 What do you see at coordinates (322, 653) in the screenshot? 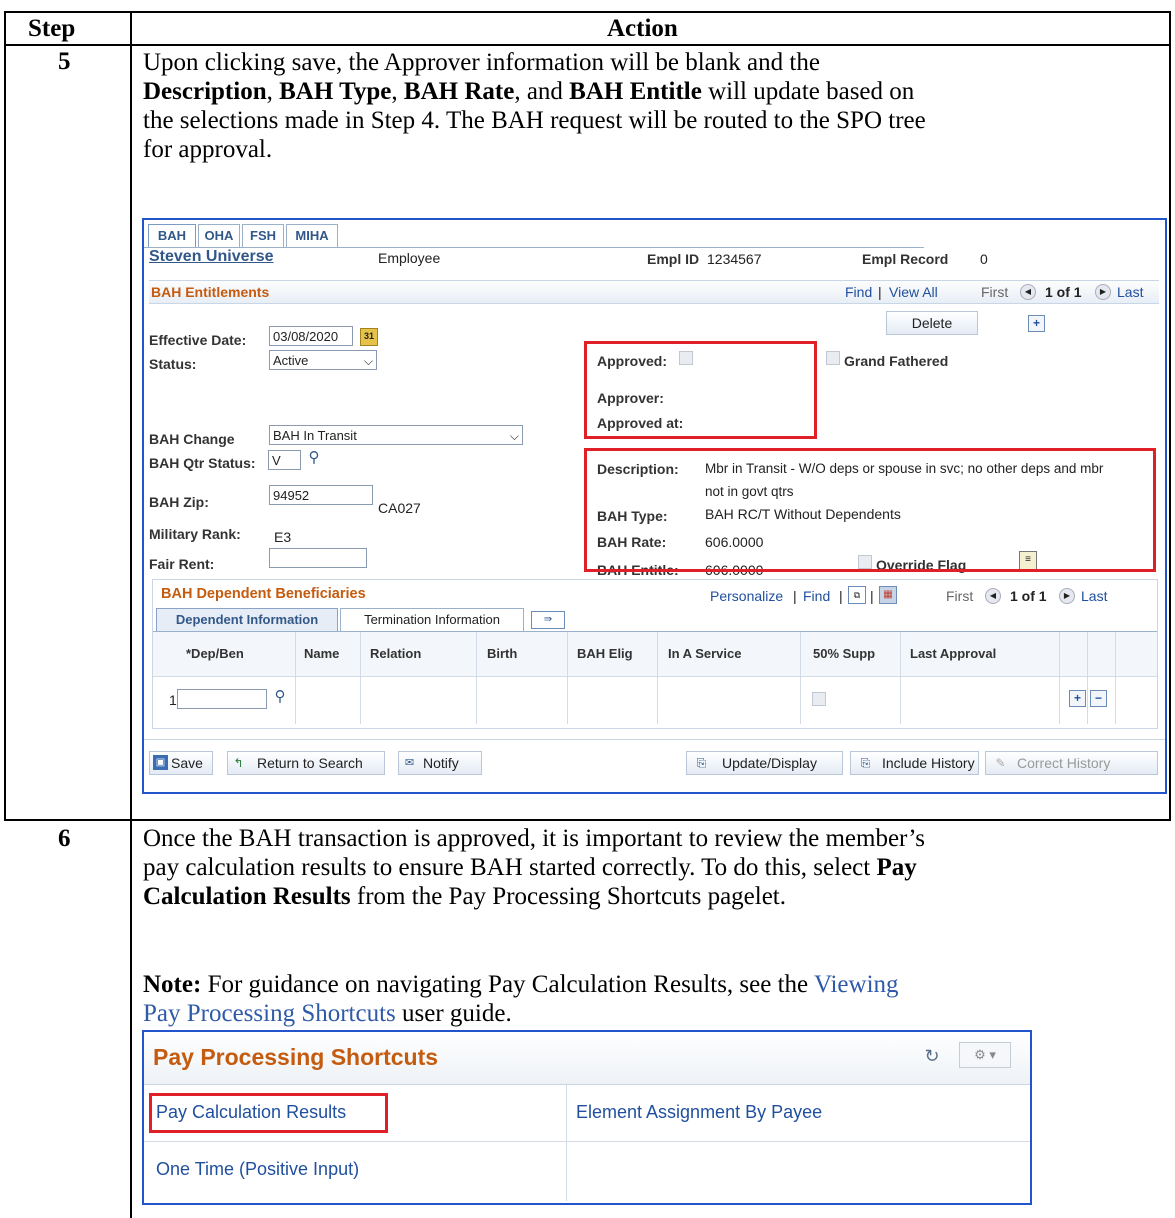
I see `column-header: Name` at bounding box center [322, 653].